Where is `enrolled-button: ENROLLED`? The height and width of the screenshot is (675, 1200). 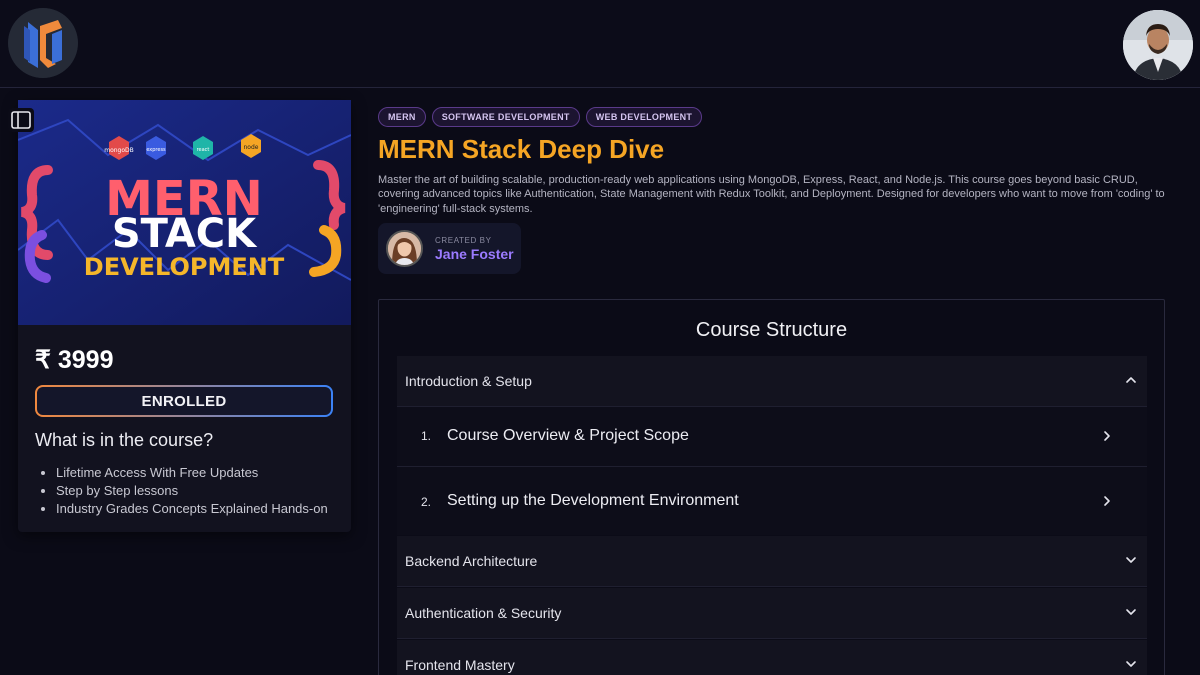 enrolled-button: ENROLLED is located at coordinates (184, 401).